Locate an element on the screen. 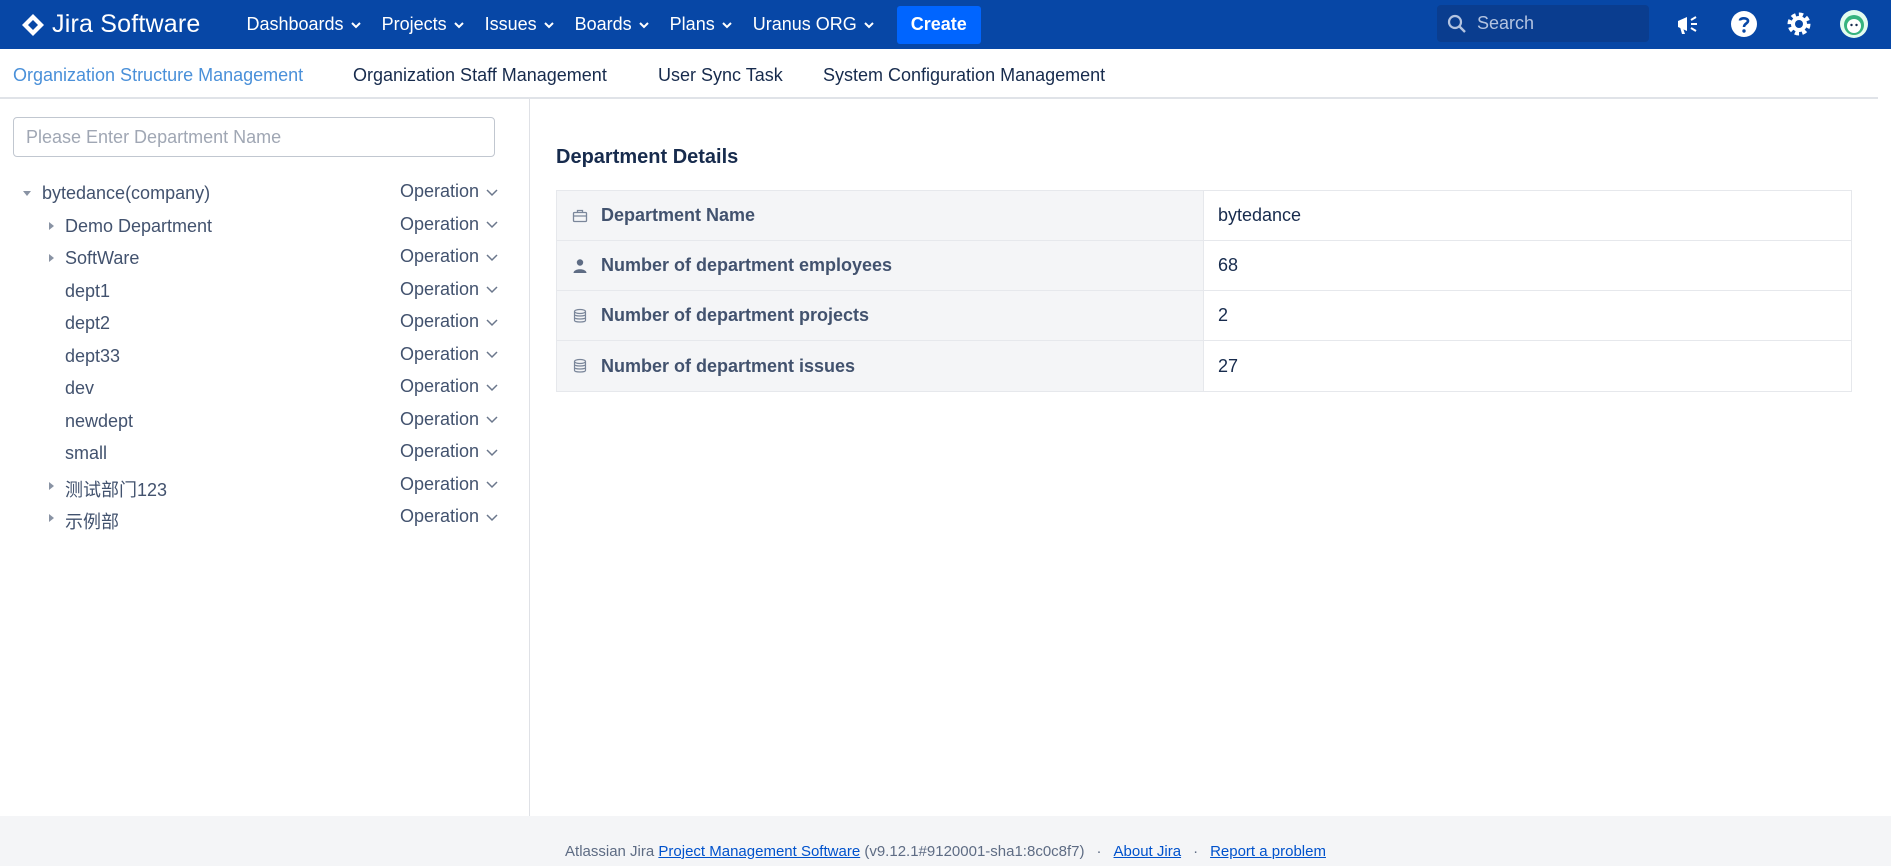 Image resolution: width=1891 pixels, height=866 pixels. gear-icon is located at coordinates (1799, 24).